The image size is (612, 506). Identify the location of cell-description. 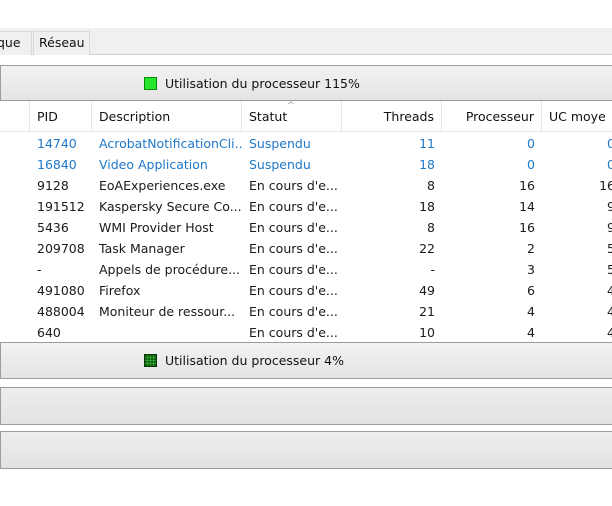
(167, 331).